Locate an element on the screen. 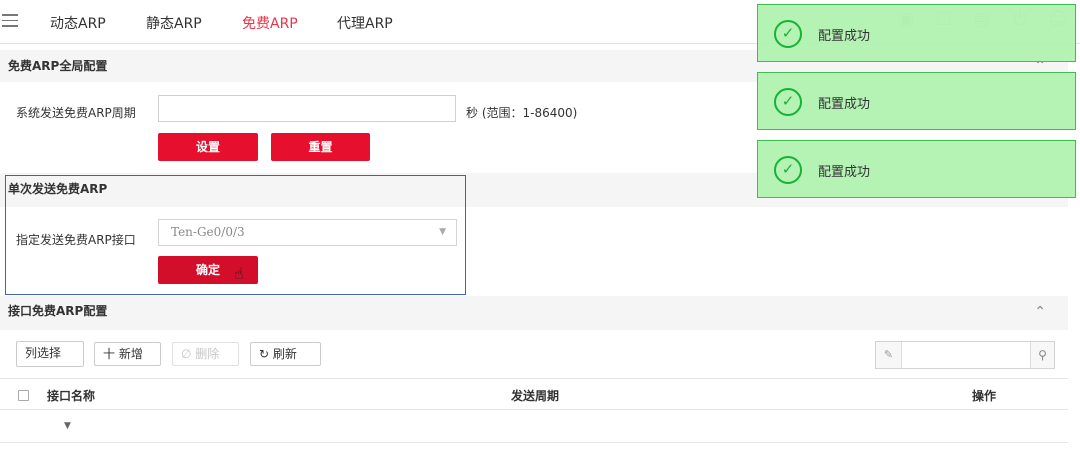  period-label: 系统发送免费ARP周期 is located at coordinates (76, 113).